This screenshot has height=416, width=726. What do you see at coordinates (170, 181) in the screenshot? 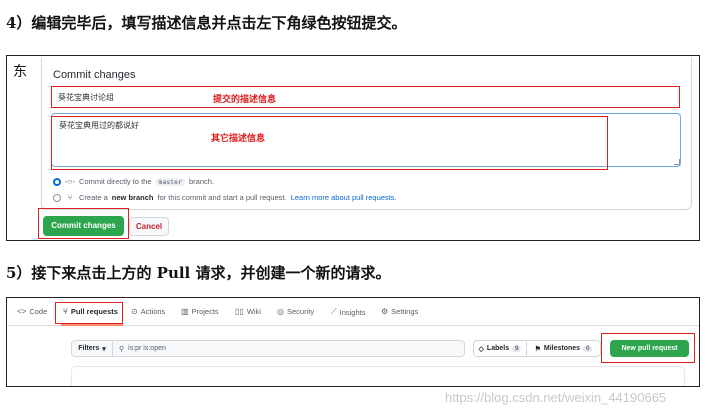
I see `branch-tag: master` at bounding box center [170, 181].